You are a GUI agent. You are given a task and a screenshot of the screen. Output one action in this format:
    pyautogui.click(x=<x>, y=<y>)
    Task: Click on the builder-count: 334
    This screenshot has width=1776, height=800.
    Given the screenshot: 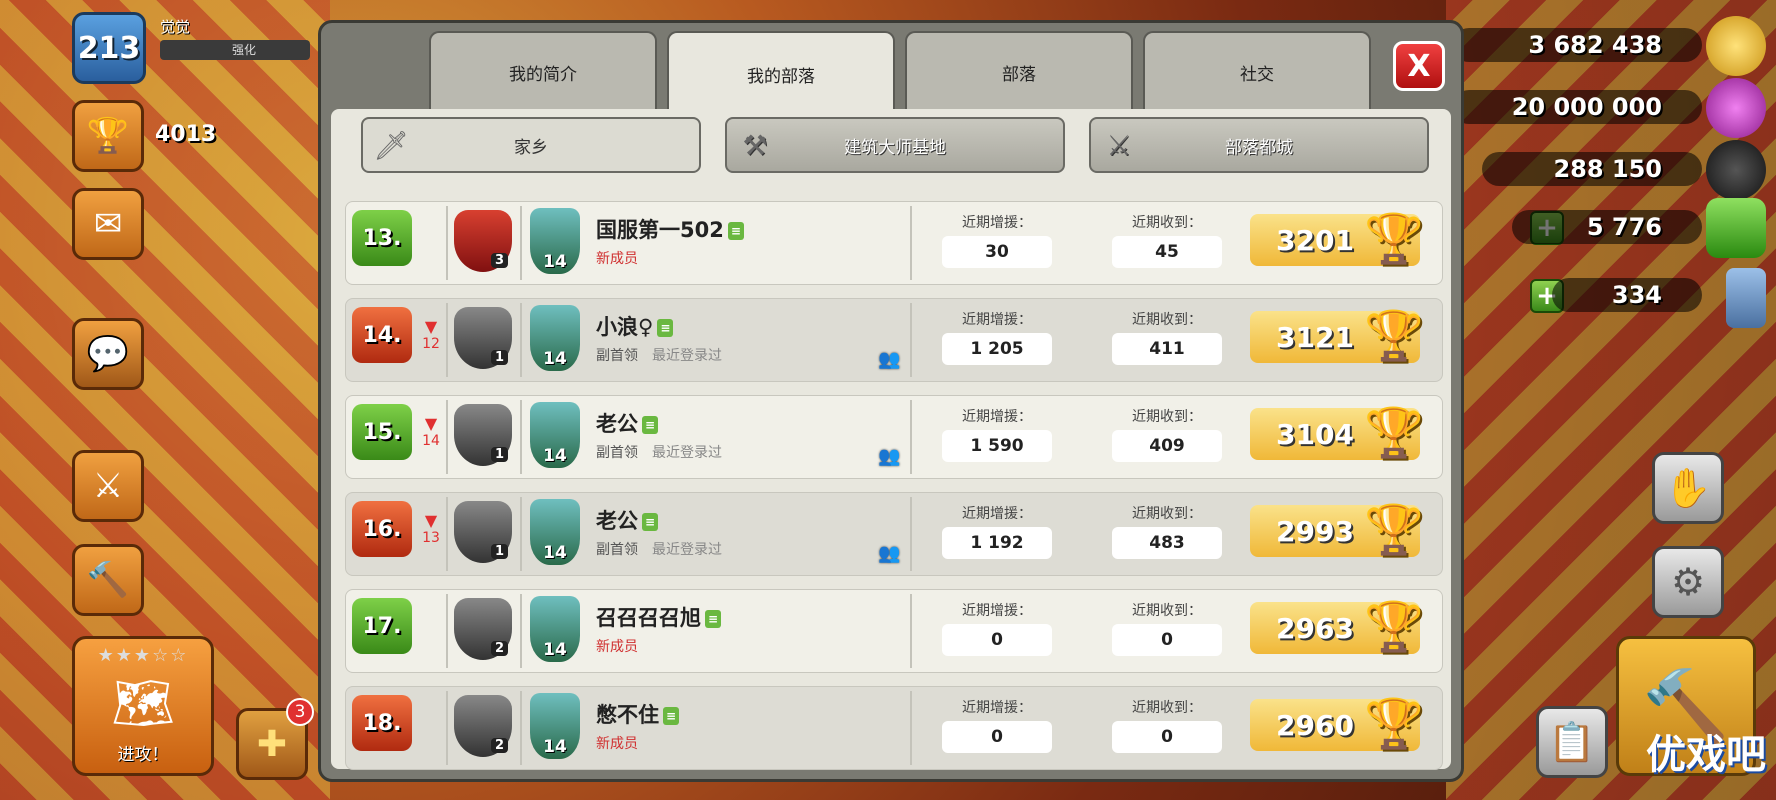 What is the action you would take?
    pyautogui.click(x=1627, y=295)
    